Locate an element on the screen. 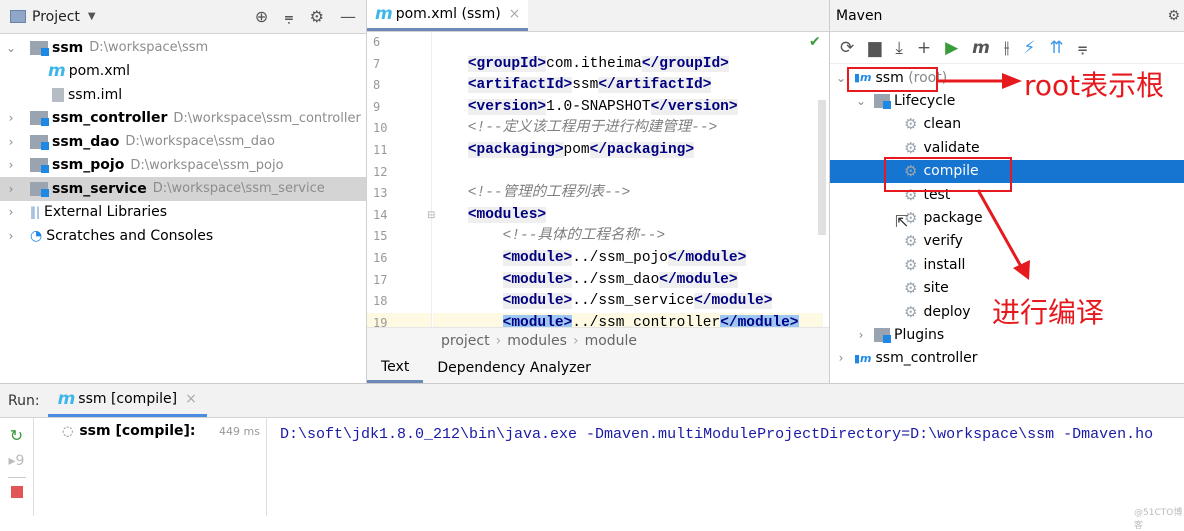 This screenshot has width=1184, height=531. line-number: 10 is located at coordinates (380, 128).